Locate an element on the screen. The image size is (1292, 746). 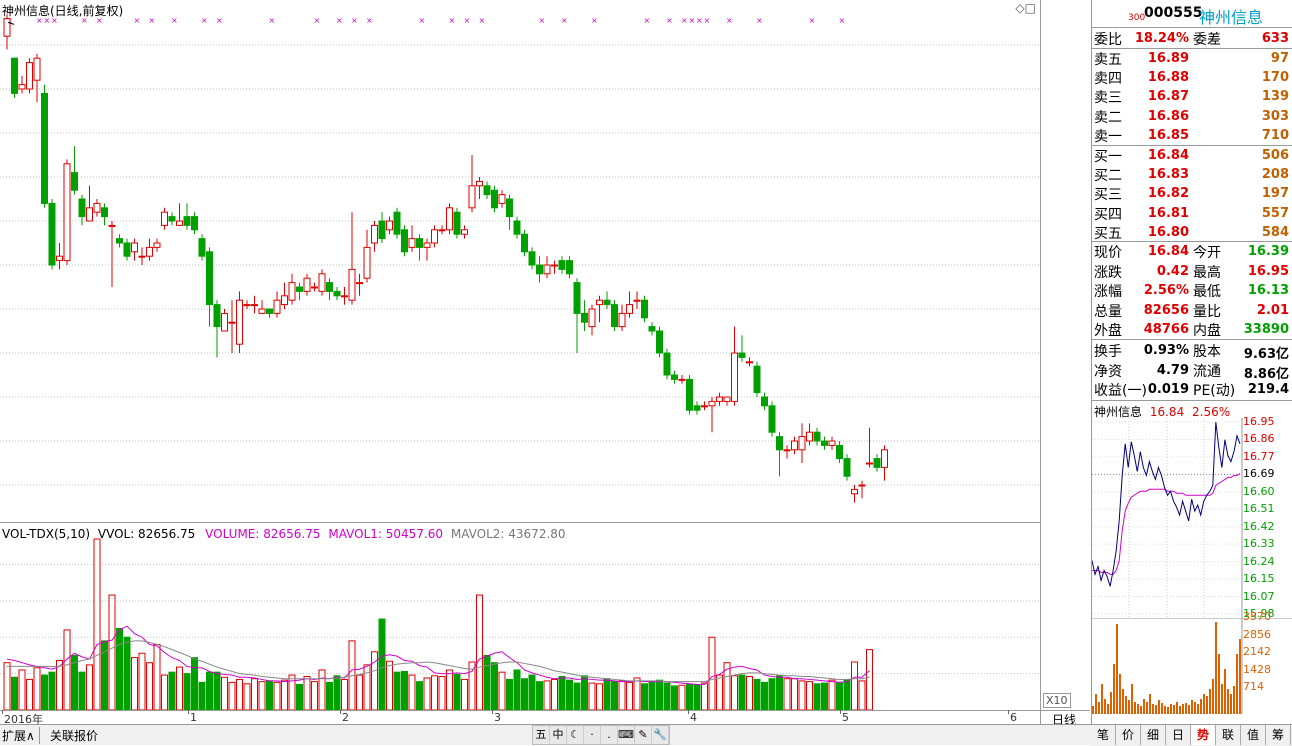
quote-tab-5: 联 is located at coordinates (1228, 735).